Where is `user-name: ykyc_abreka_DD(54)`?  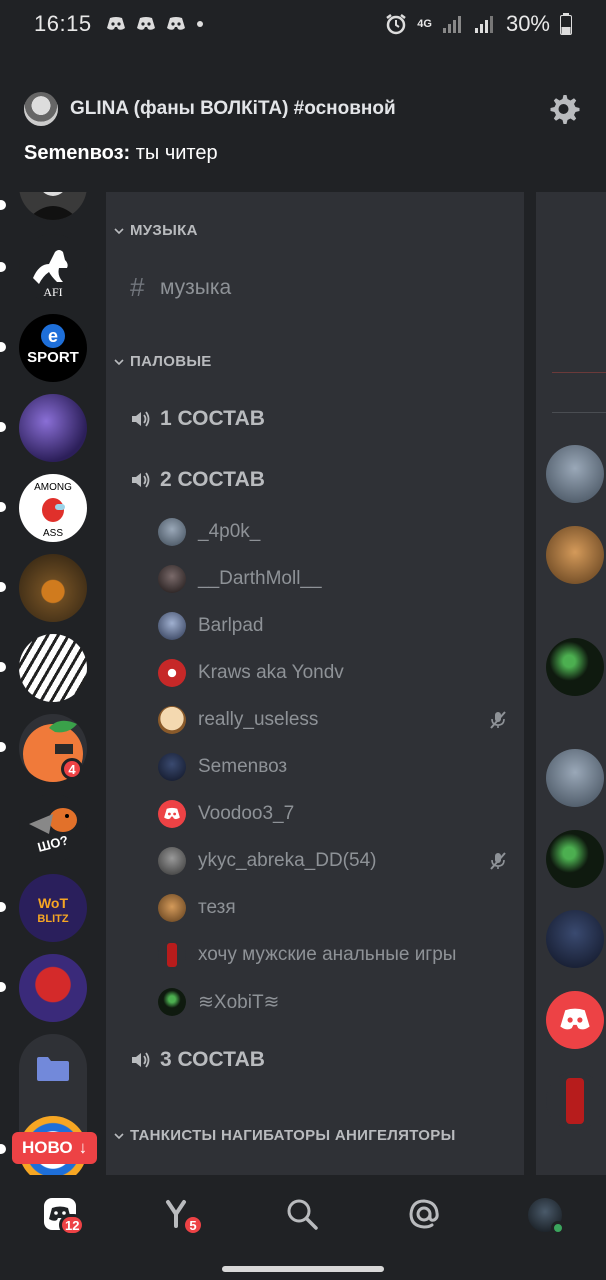
user-name: ykyc_abreka_DD(54) is located at coordinates (287, 860).